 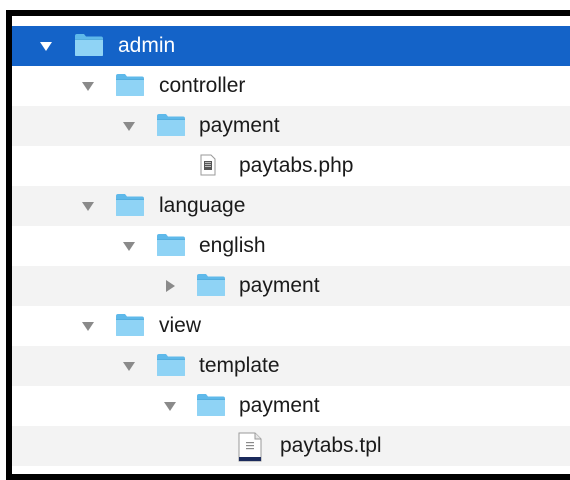 I want to click on tree-row-label: paytabs.php, so click(x=296, y=165).